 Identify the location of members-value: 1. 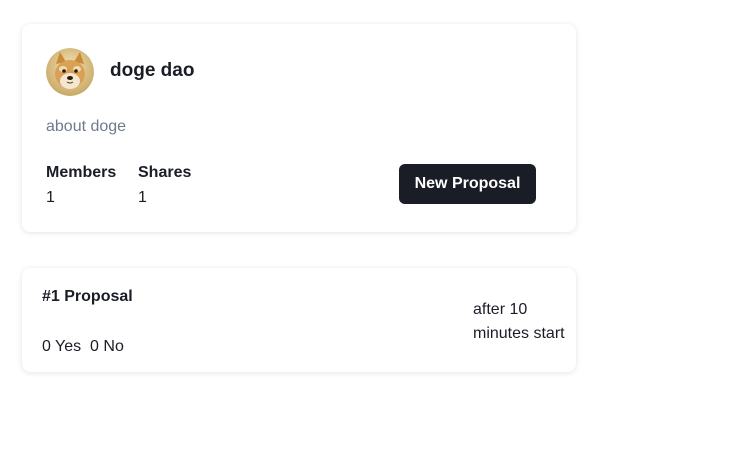
(50, 197).